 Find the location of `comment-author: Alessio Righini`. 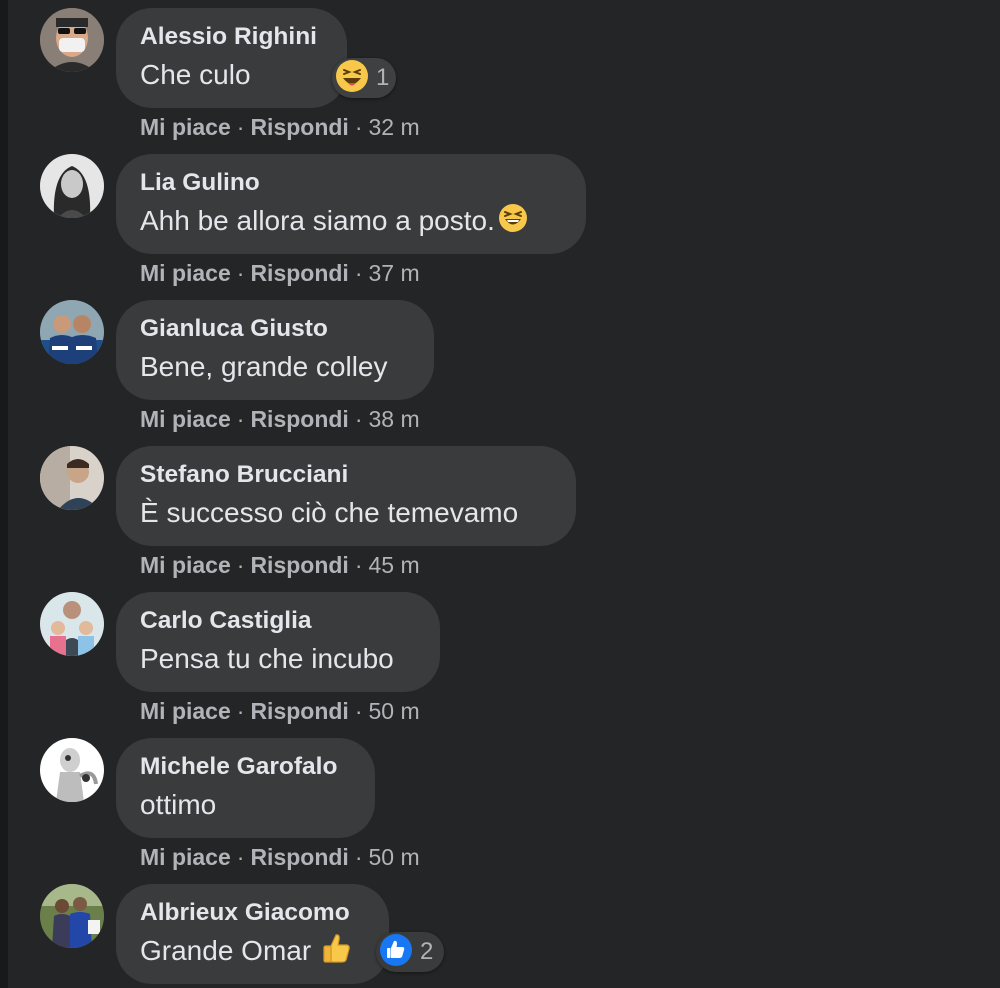

comment-author: Alessio Righini is located at coordinates (231, 37).